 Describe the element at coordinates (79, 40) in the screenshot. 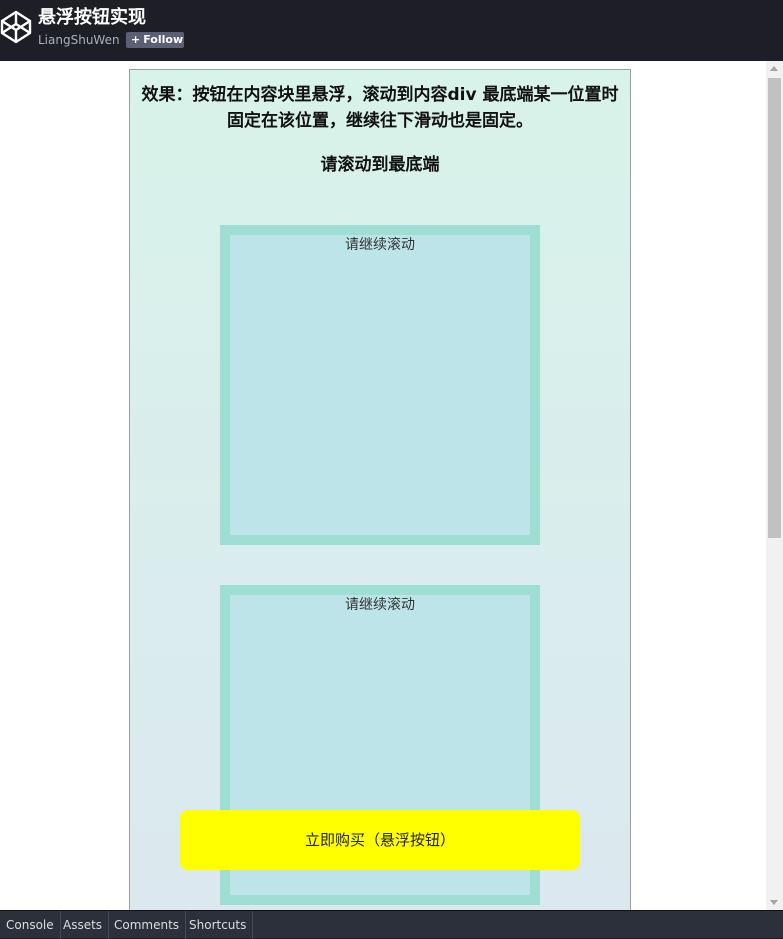

I see `author-link: LiangShuWen` at that location.